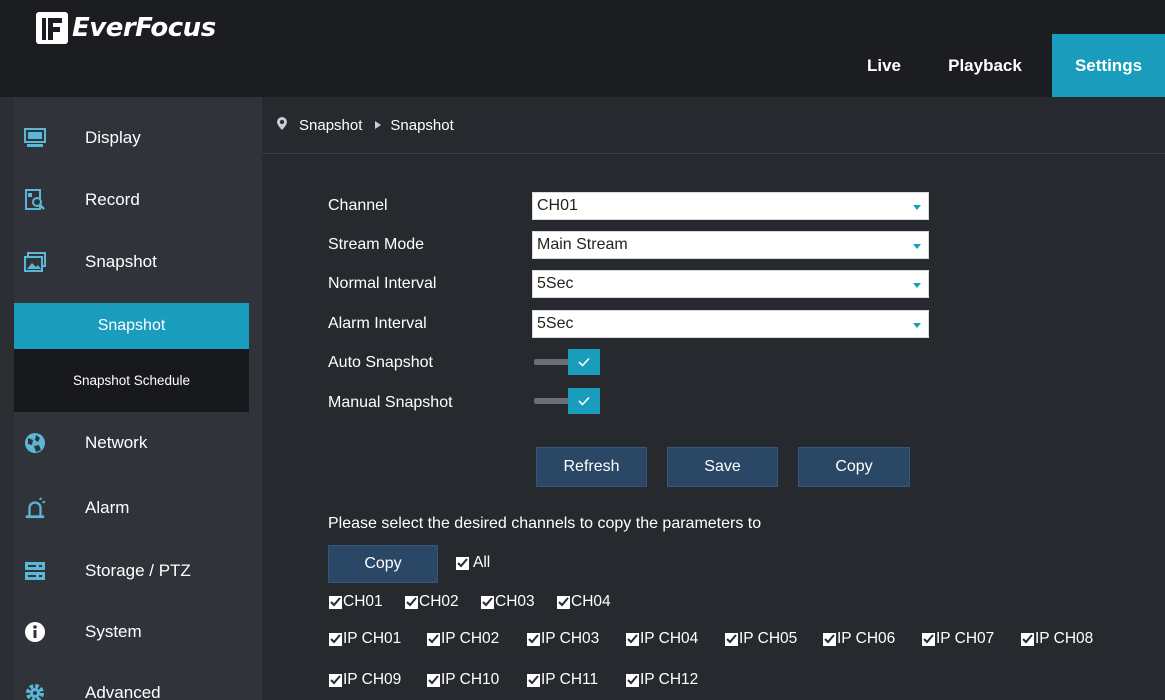  What do you see at coordinates (35, 508) in the screenshot?
I see `siren-icon` at bounding box center [35, 508].